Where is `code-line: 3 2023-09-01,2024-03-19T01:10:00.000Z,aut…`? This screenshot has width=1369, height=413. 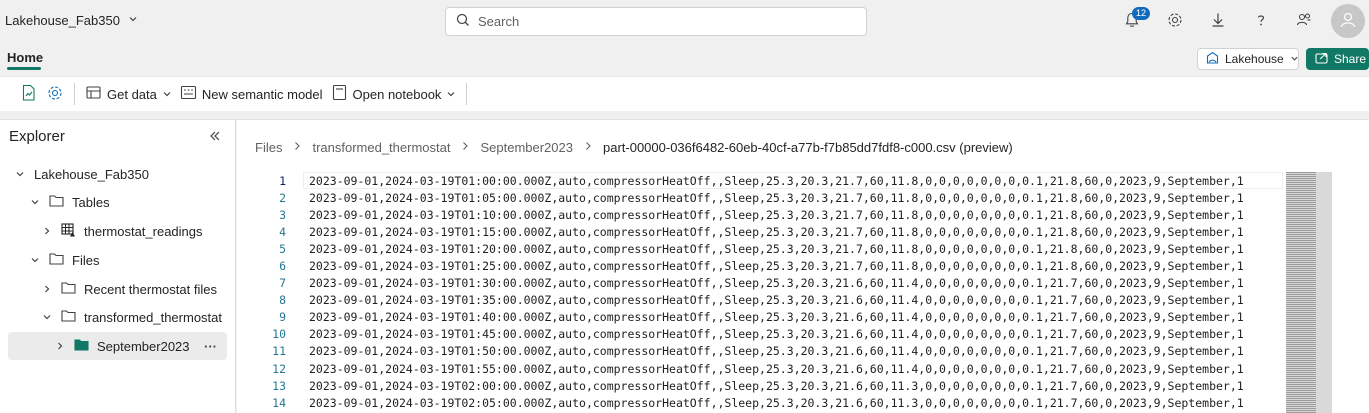
code-line: 3 2023-09-01,2024-03-19T01:10:00.000Z,aut… is located at coordinates (762, 214).